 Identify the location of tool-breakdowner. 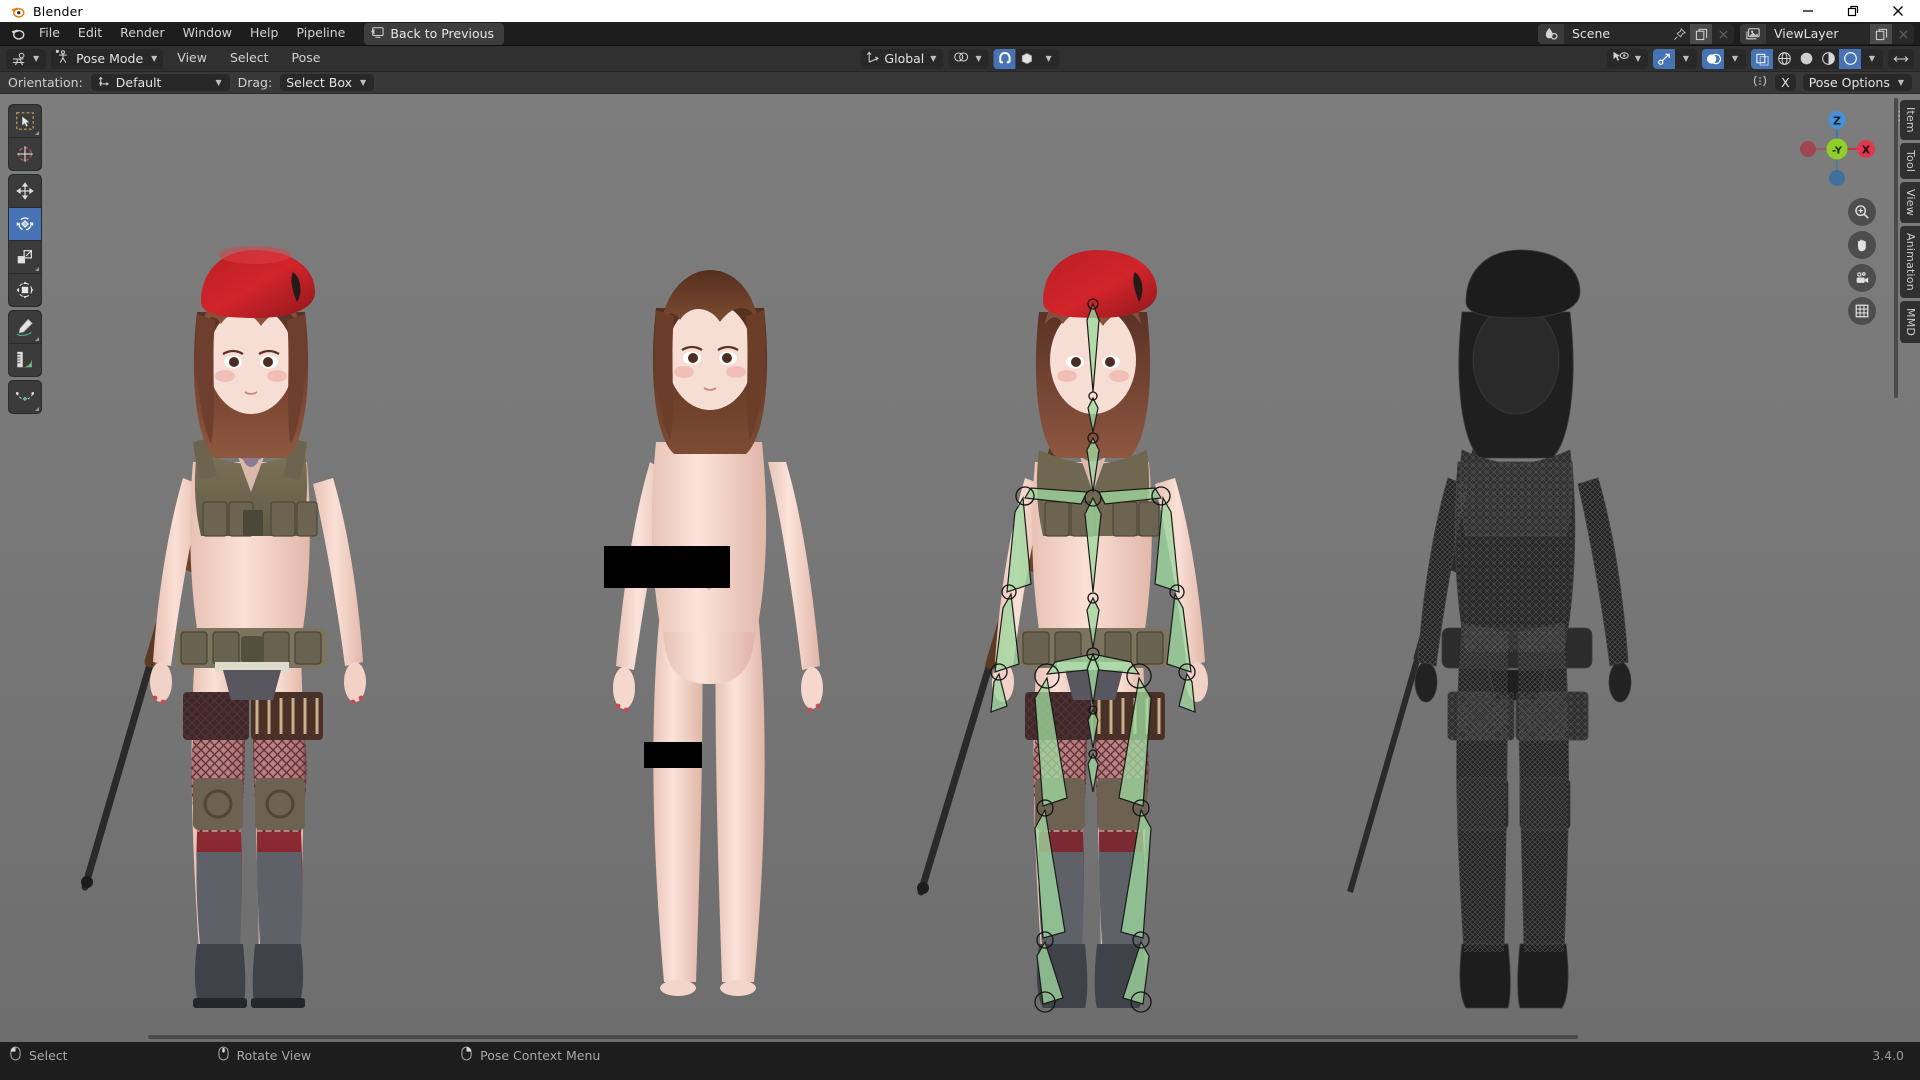
(25, 397).